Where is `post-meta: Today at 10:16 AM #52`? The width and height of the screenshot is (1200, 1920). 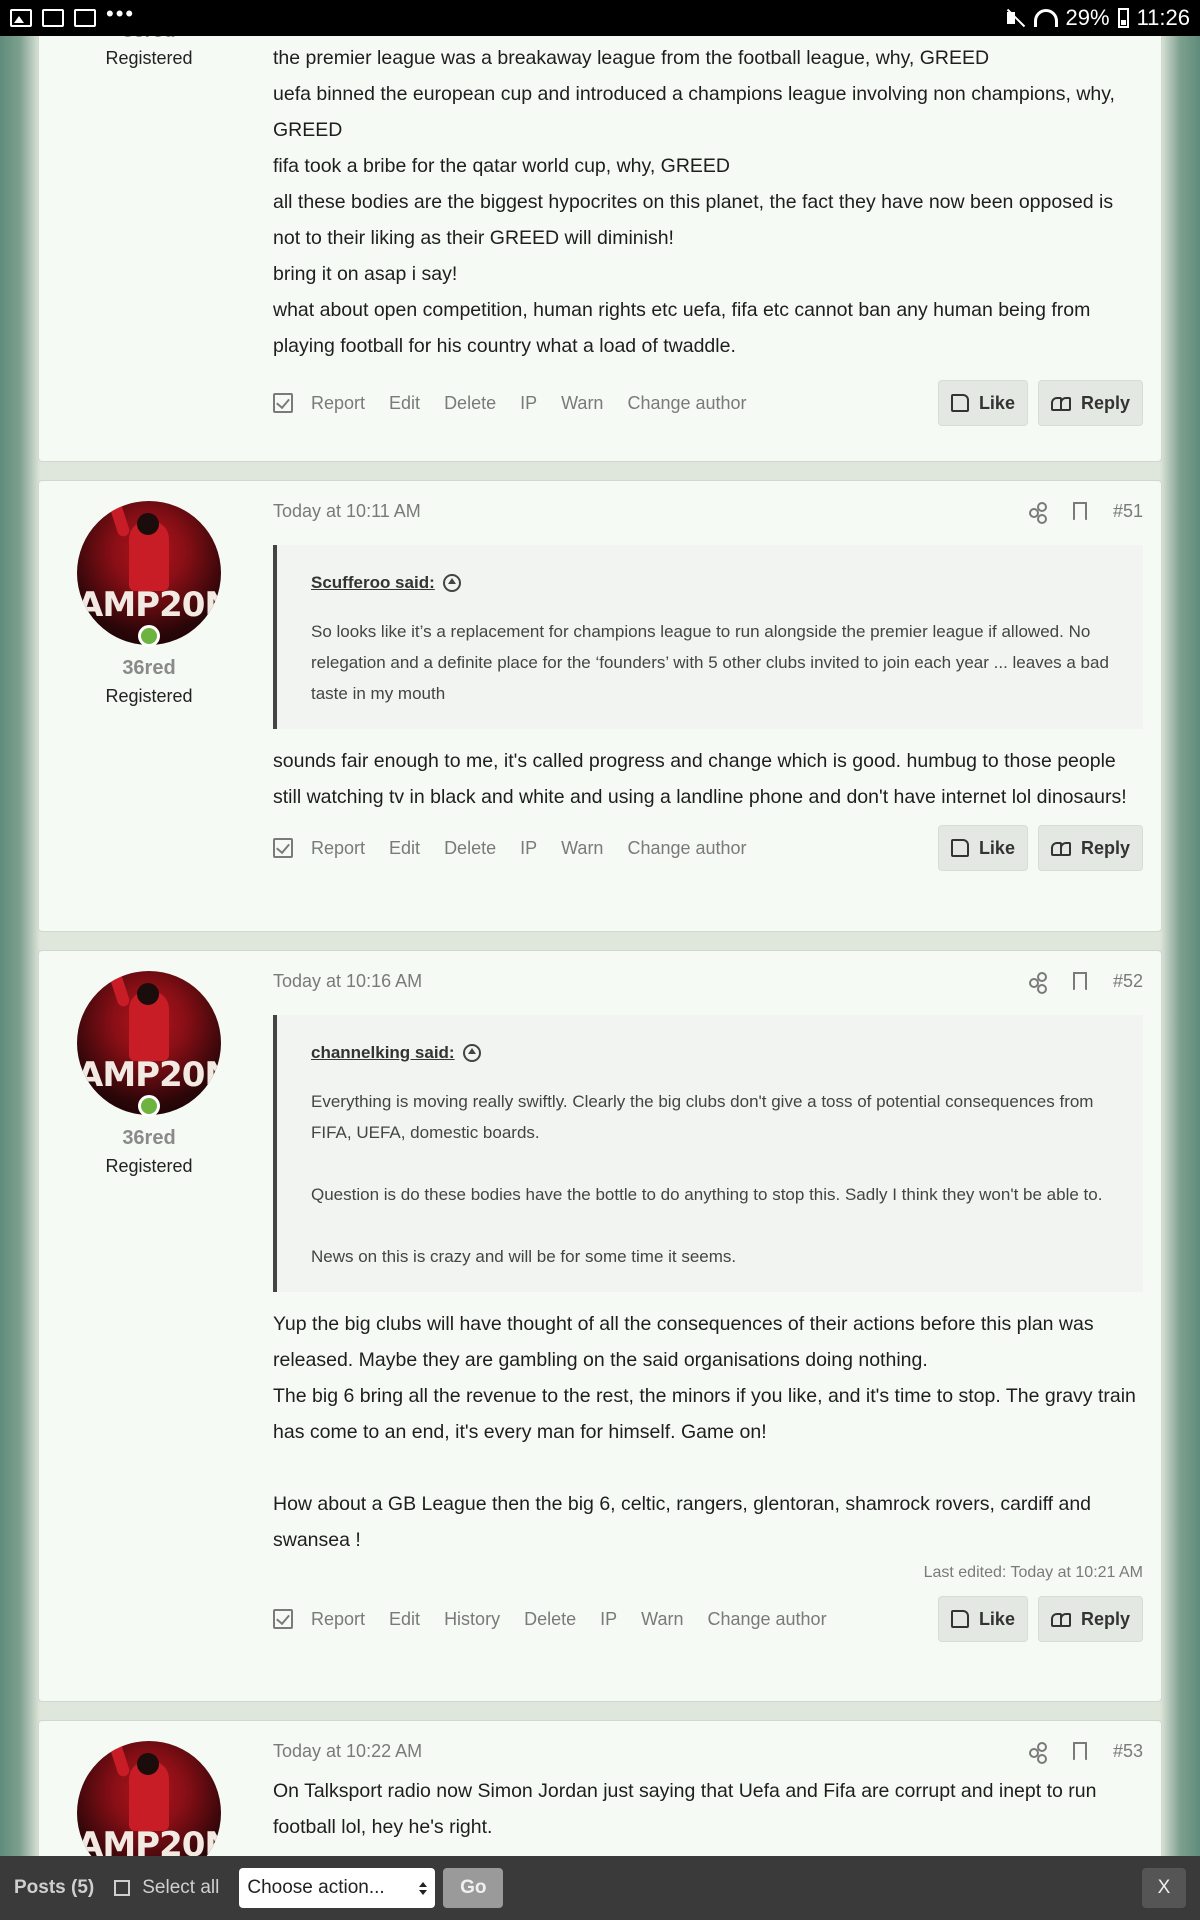 post-meta: Today at 10:16 AM #52 is located at coordinates (708, 981).